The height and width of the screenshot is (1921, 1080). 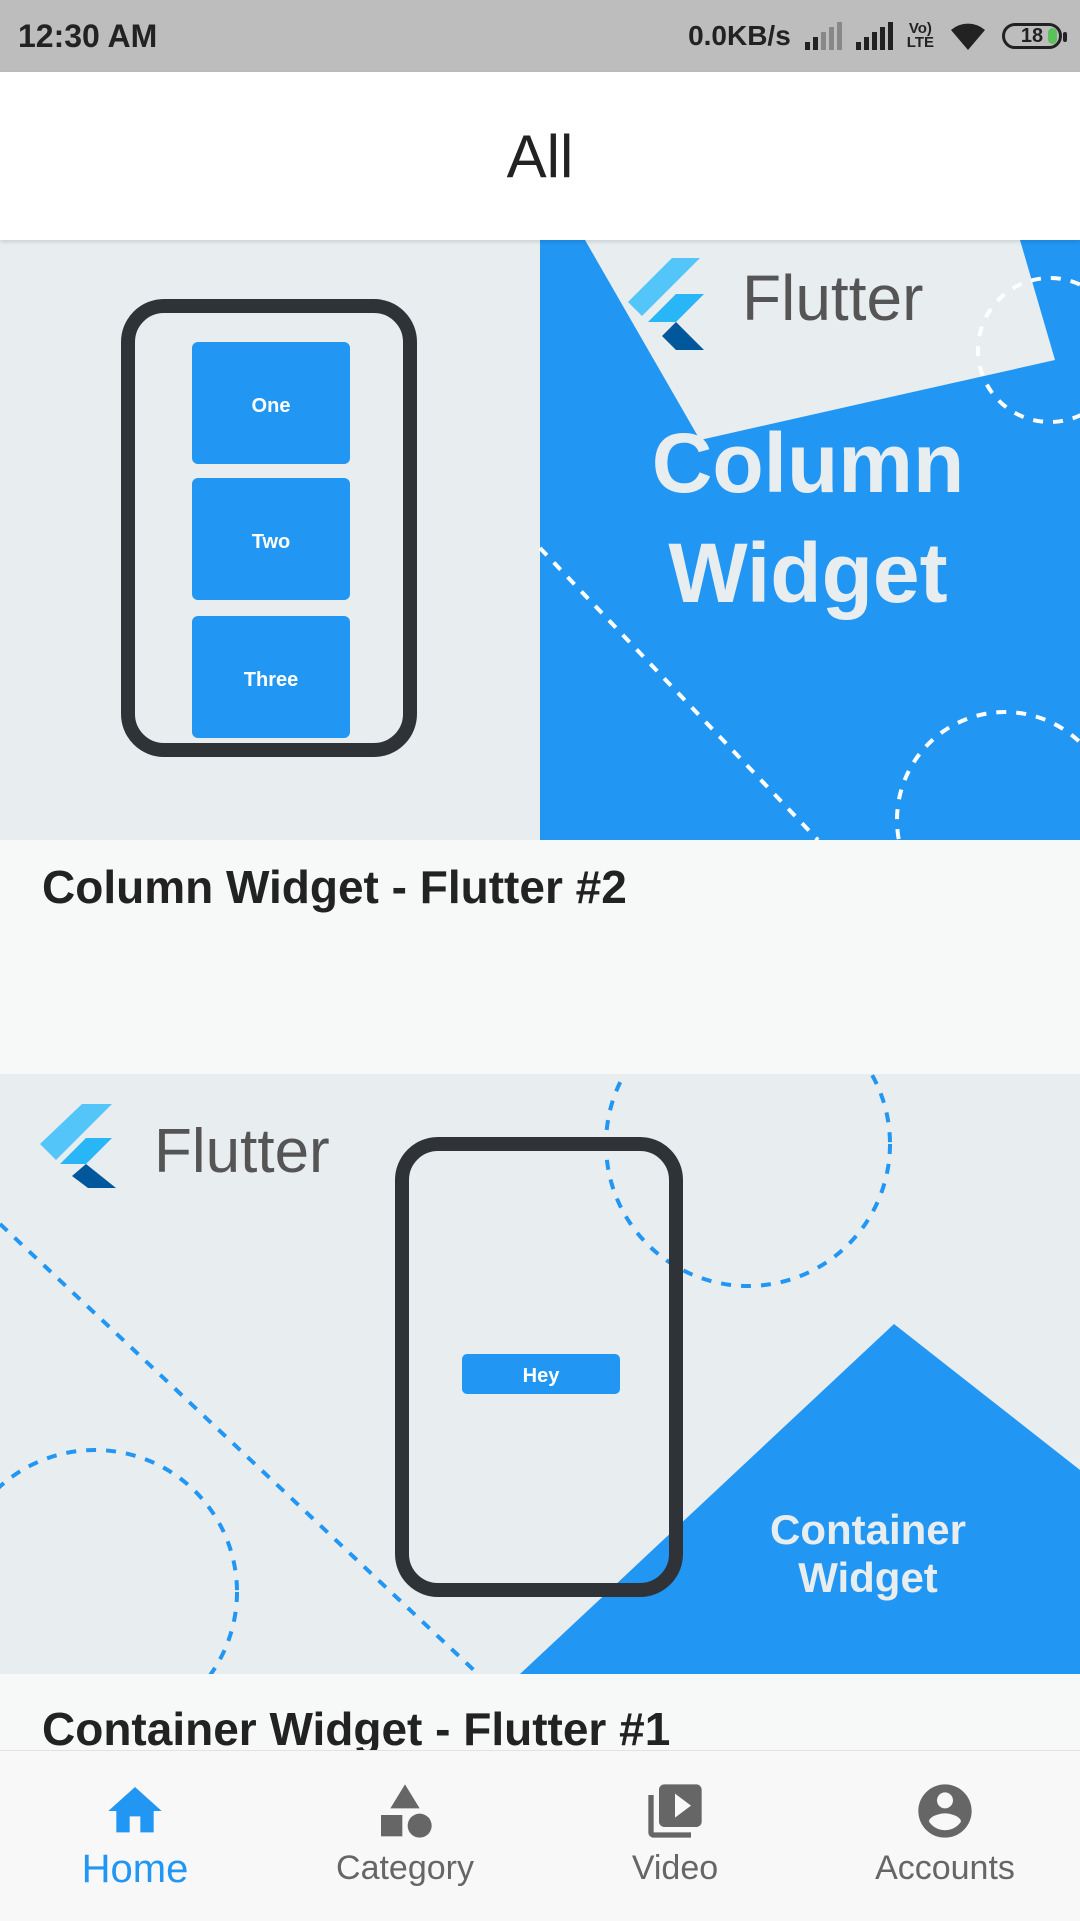 What do you see at coordinates (135, 1836) in the screenshot?
I see `nav-item-home: Home` at bounding box center [135, 1836].